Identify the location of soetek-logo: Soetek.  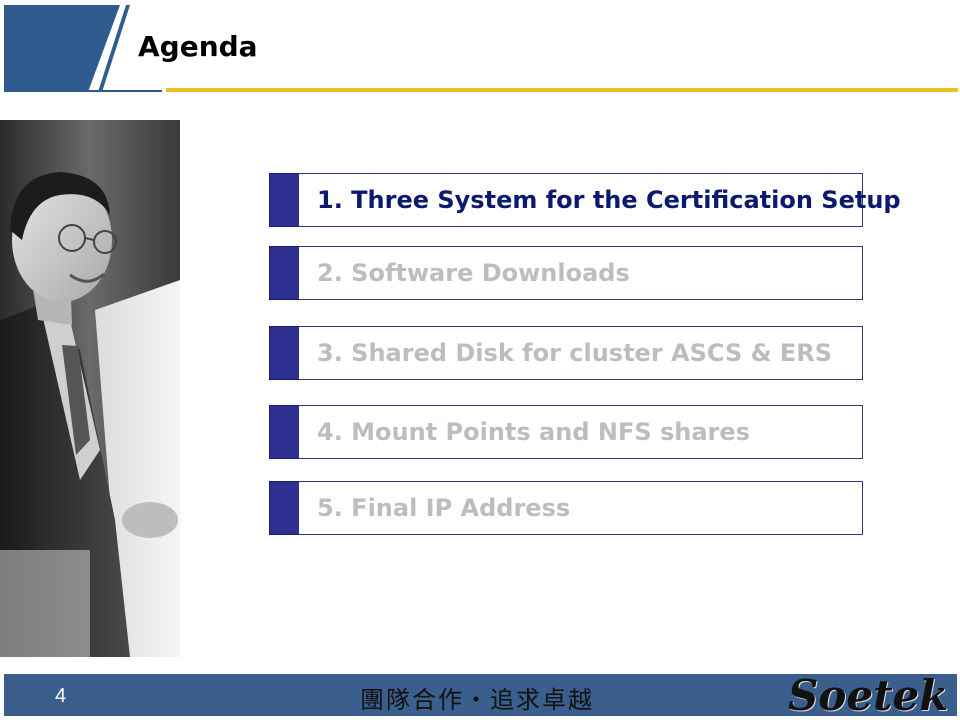
(868, 695).